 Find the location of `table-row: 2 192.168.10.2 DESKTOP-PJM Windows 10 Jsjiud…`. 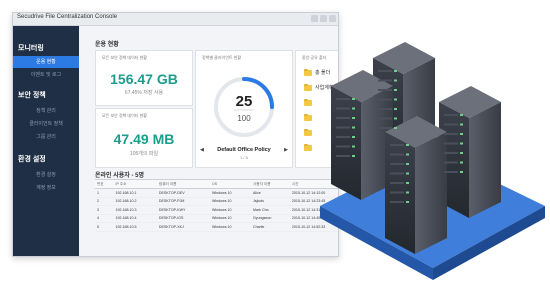

table-row: 2 192.168.10.2 DESKTOP-PJM Windows 10 Jsjiud… is located at coordinates (216, 201).